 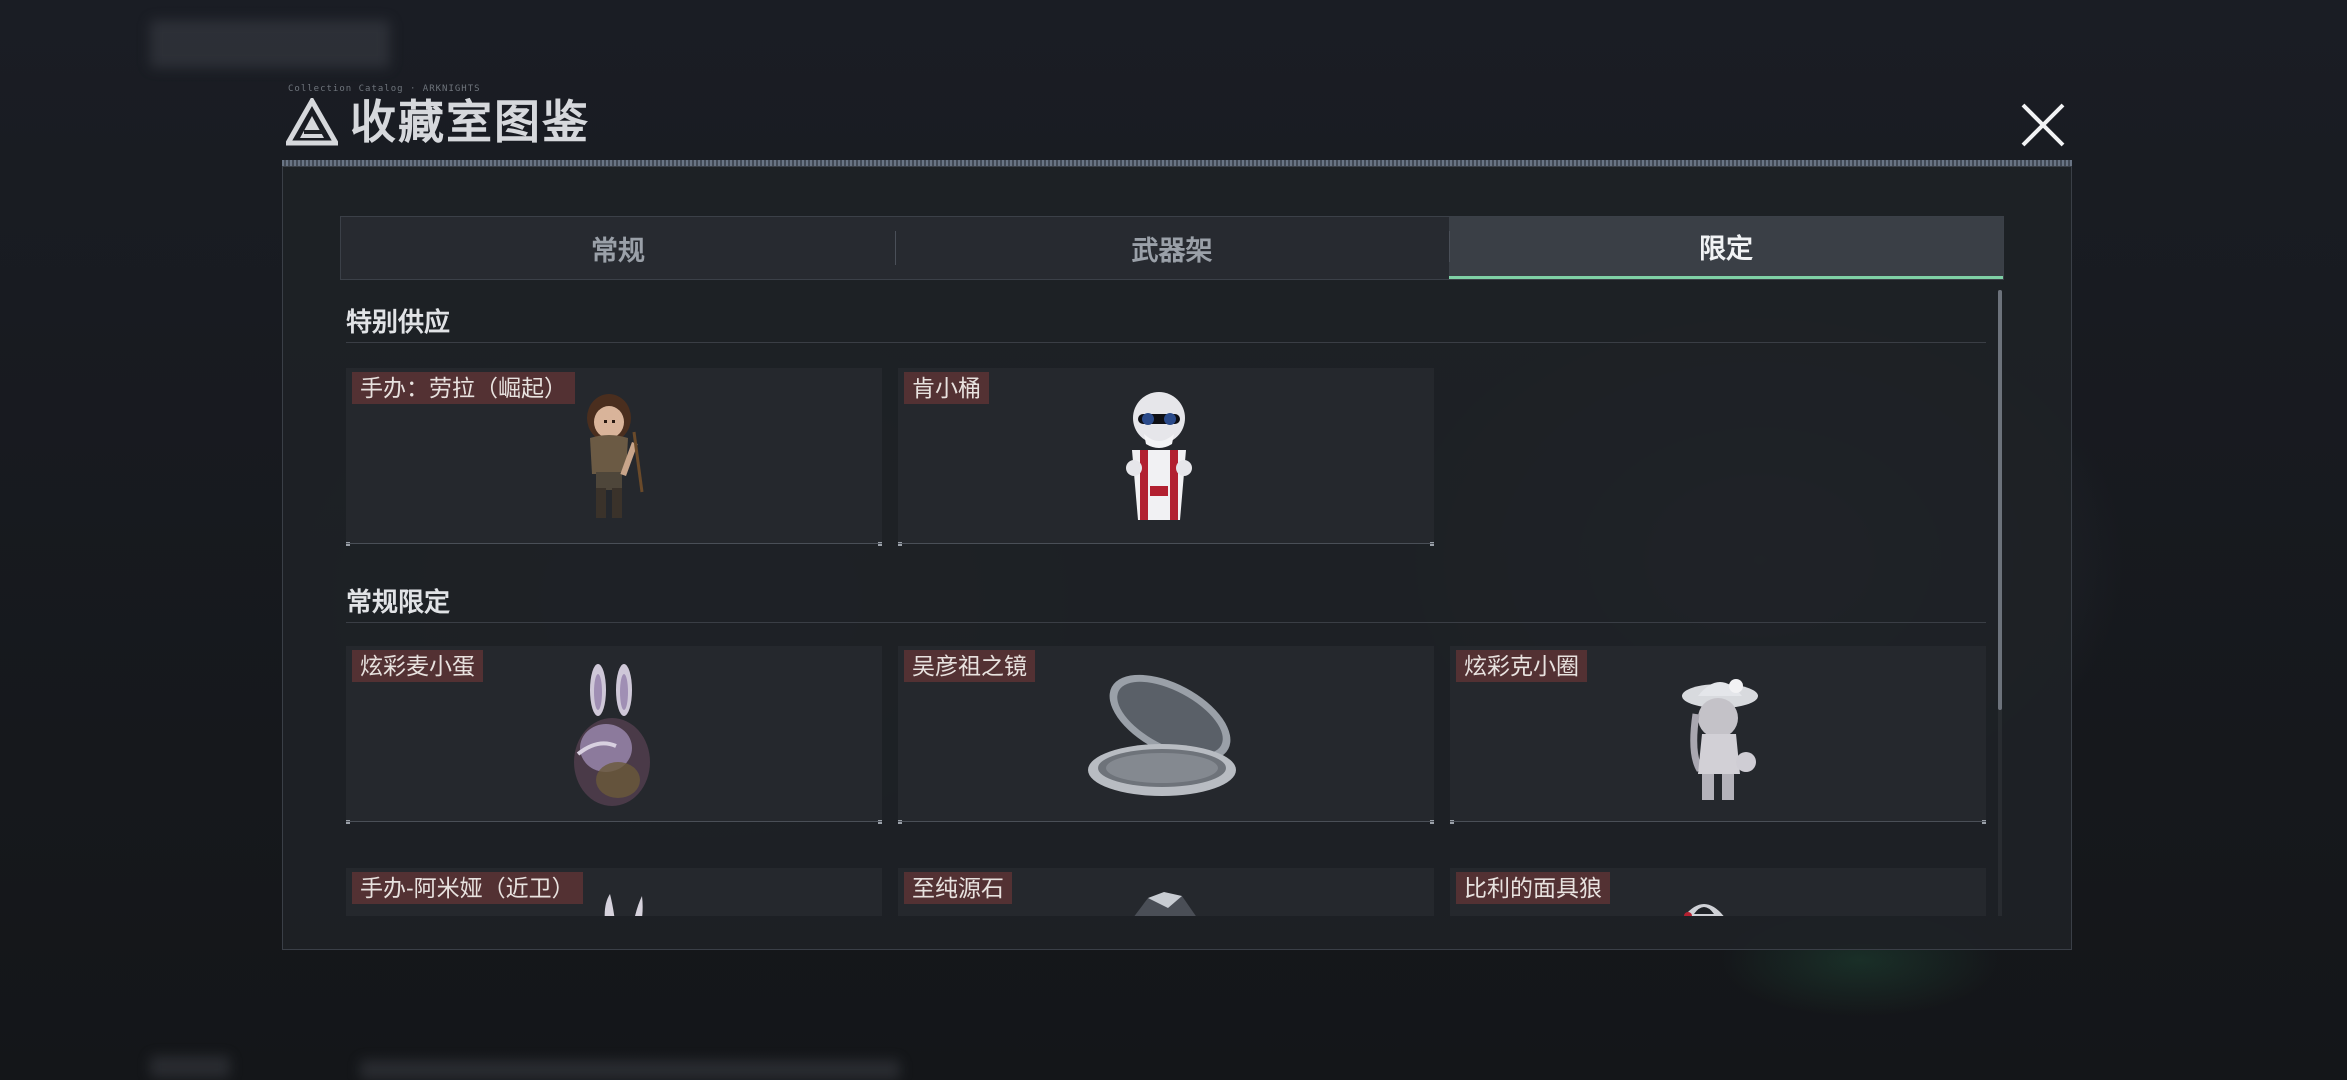 I want to click on tab-regular: 常规, so click(x=618, y=248).